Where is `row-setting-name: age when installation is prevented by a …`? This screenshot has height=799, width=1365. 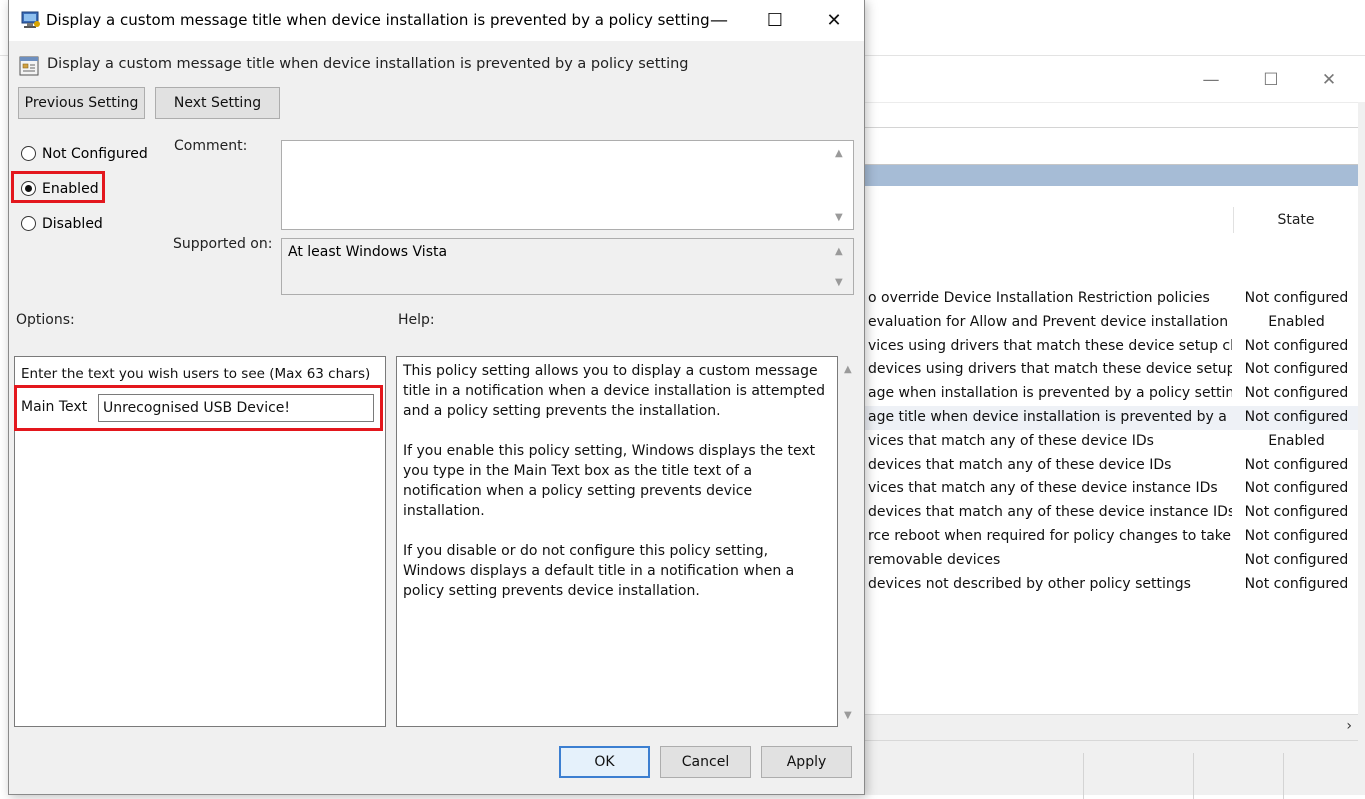 row-setting-name: age when installation is prevented by a … is located at coordinates (1050, 393).